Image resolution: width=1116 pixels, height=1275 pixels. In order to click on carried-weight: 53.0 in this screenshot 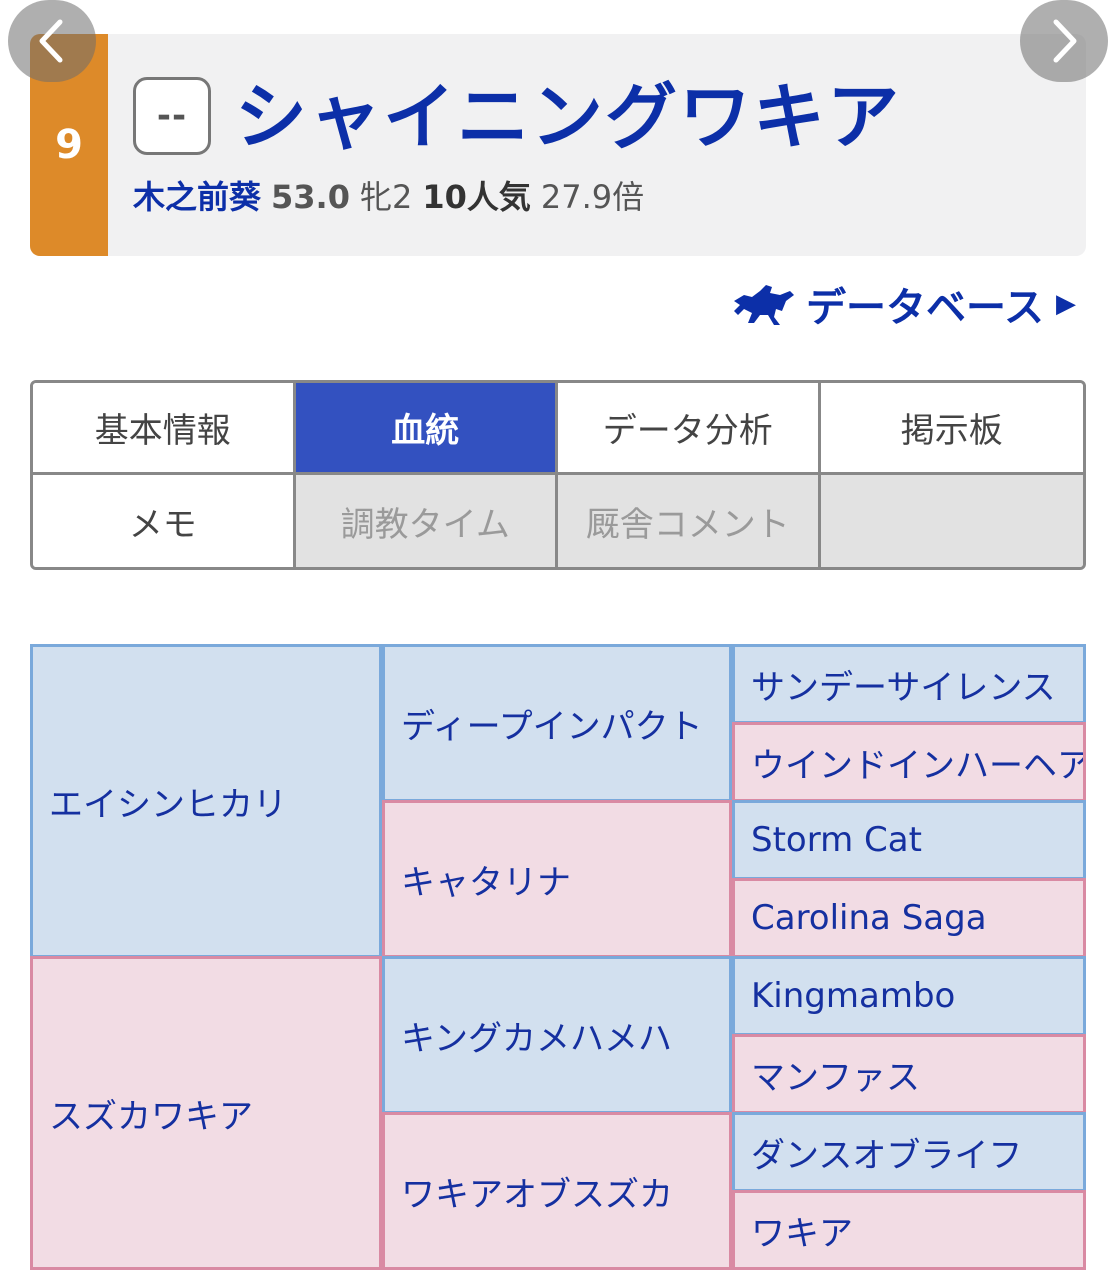, I will do `click(310, 197)`.